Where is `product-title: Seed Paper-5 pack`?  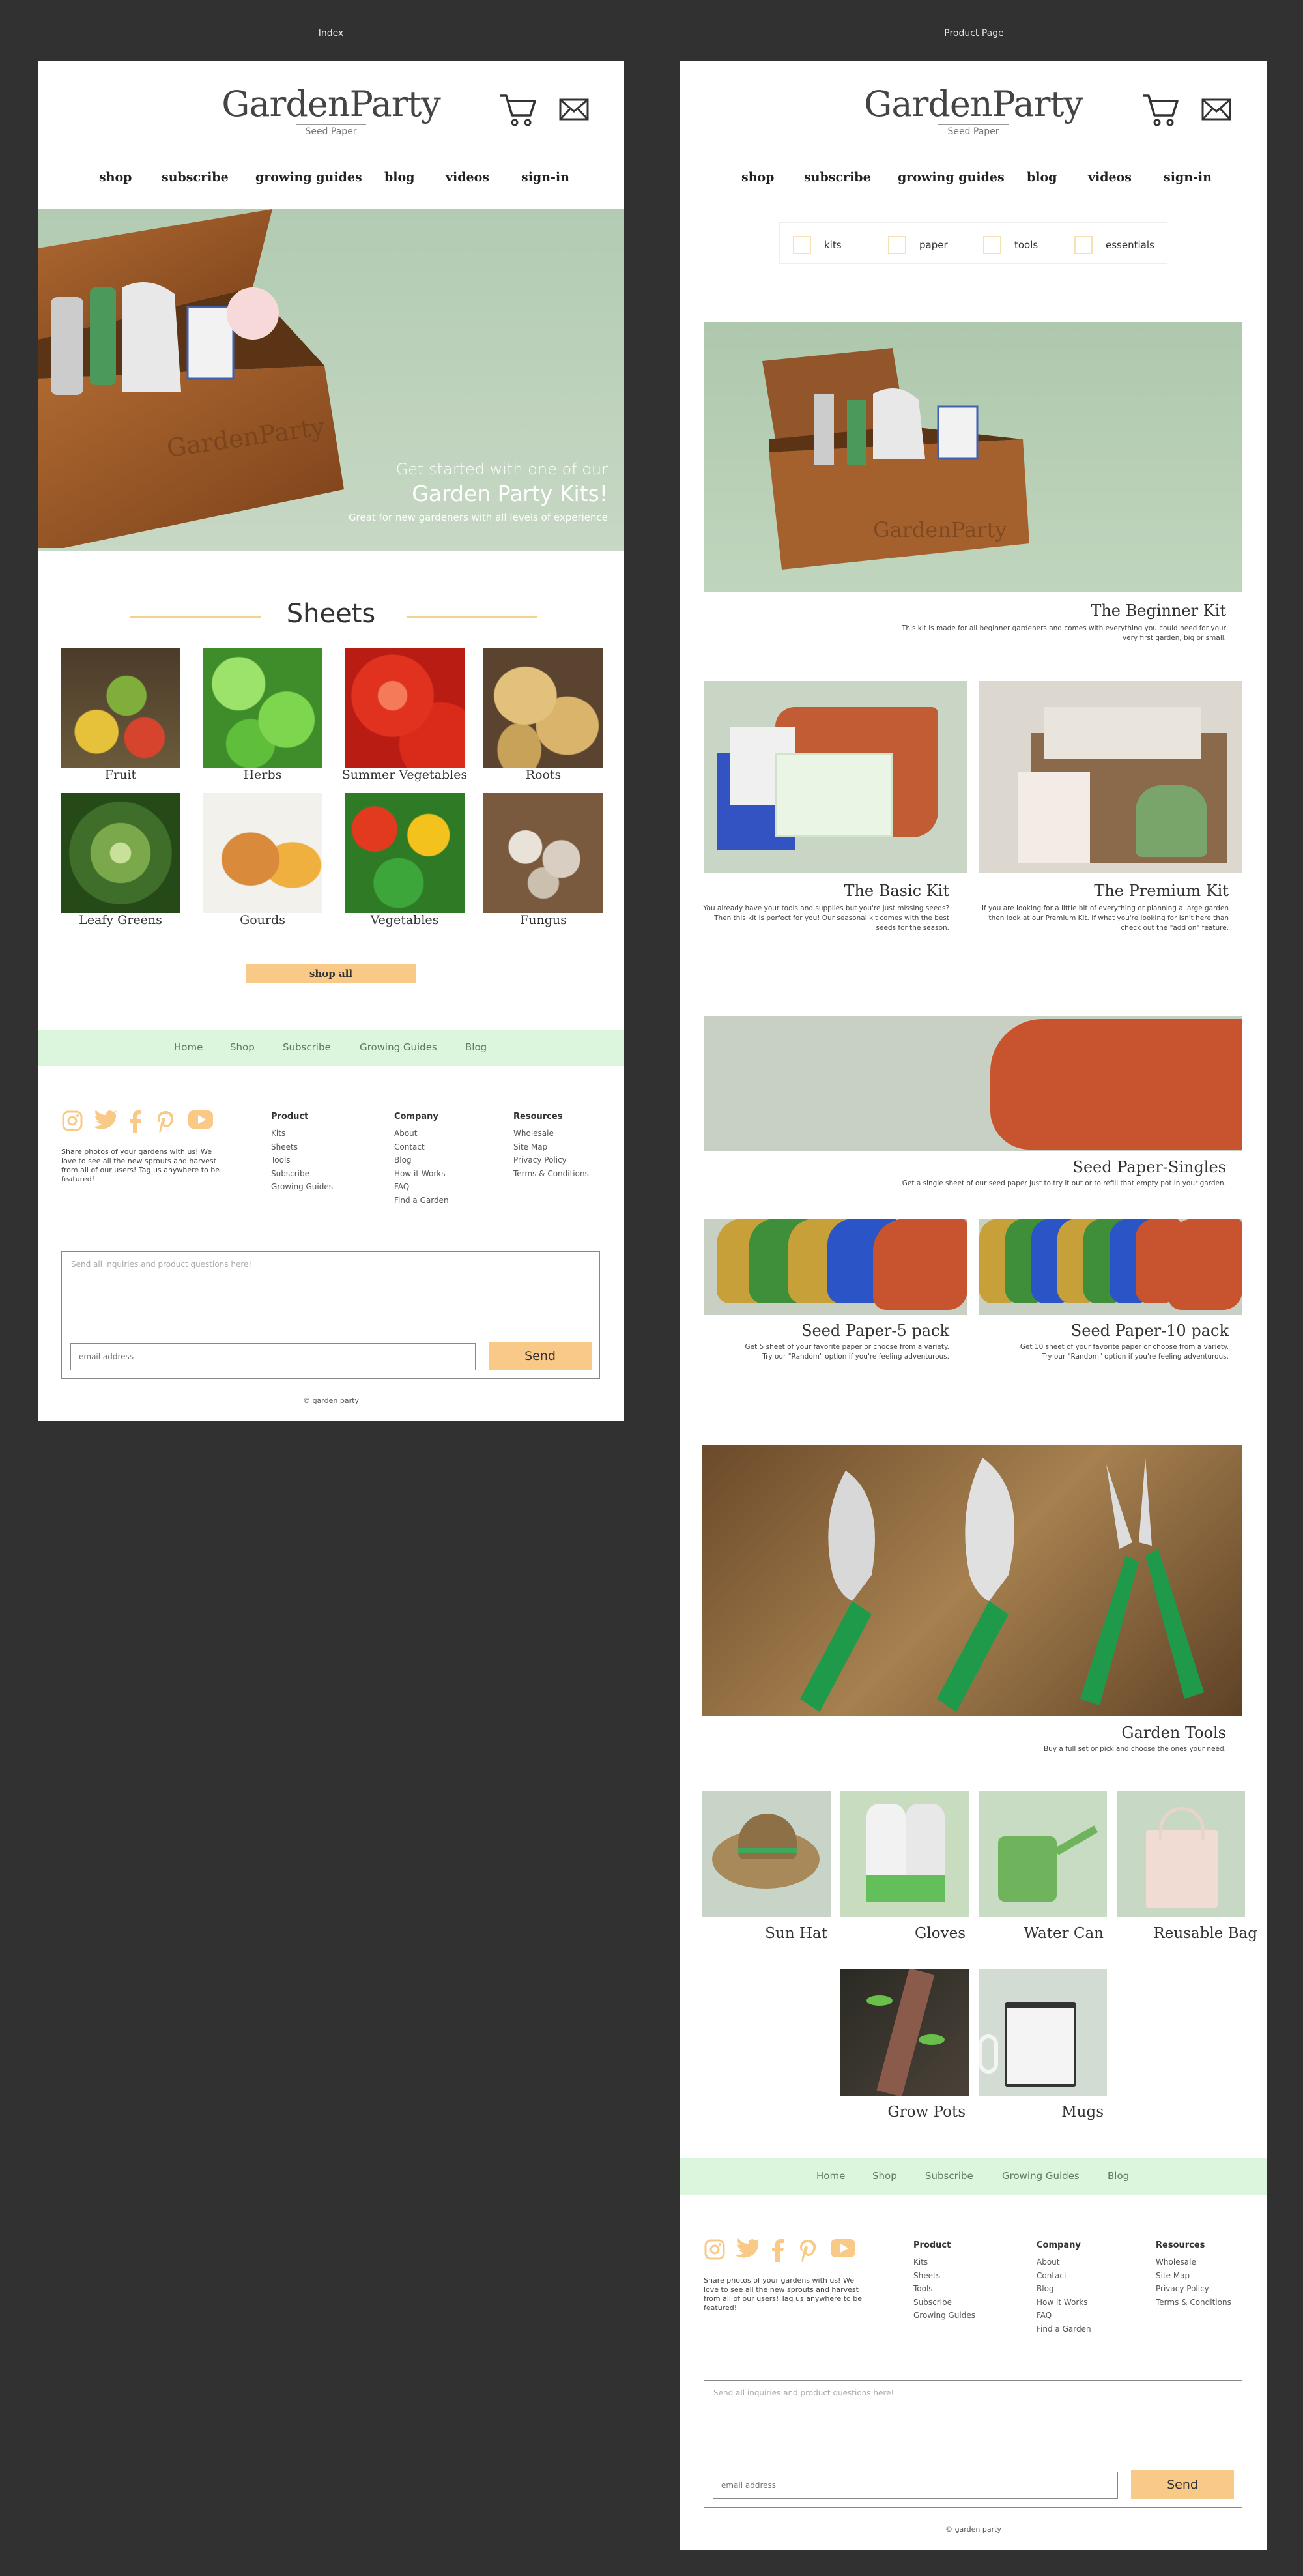
product-title: Seed Paper-5 pack is located at coordinates (875, 1331).